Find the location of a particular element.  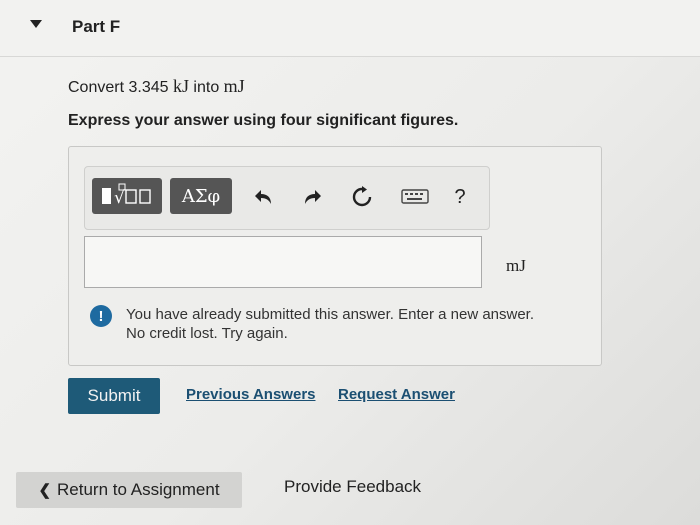

request-answer-link: Request Answer is located at coordinates (396, 394).